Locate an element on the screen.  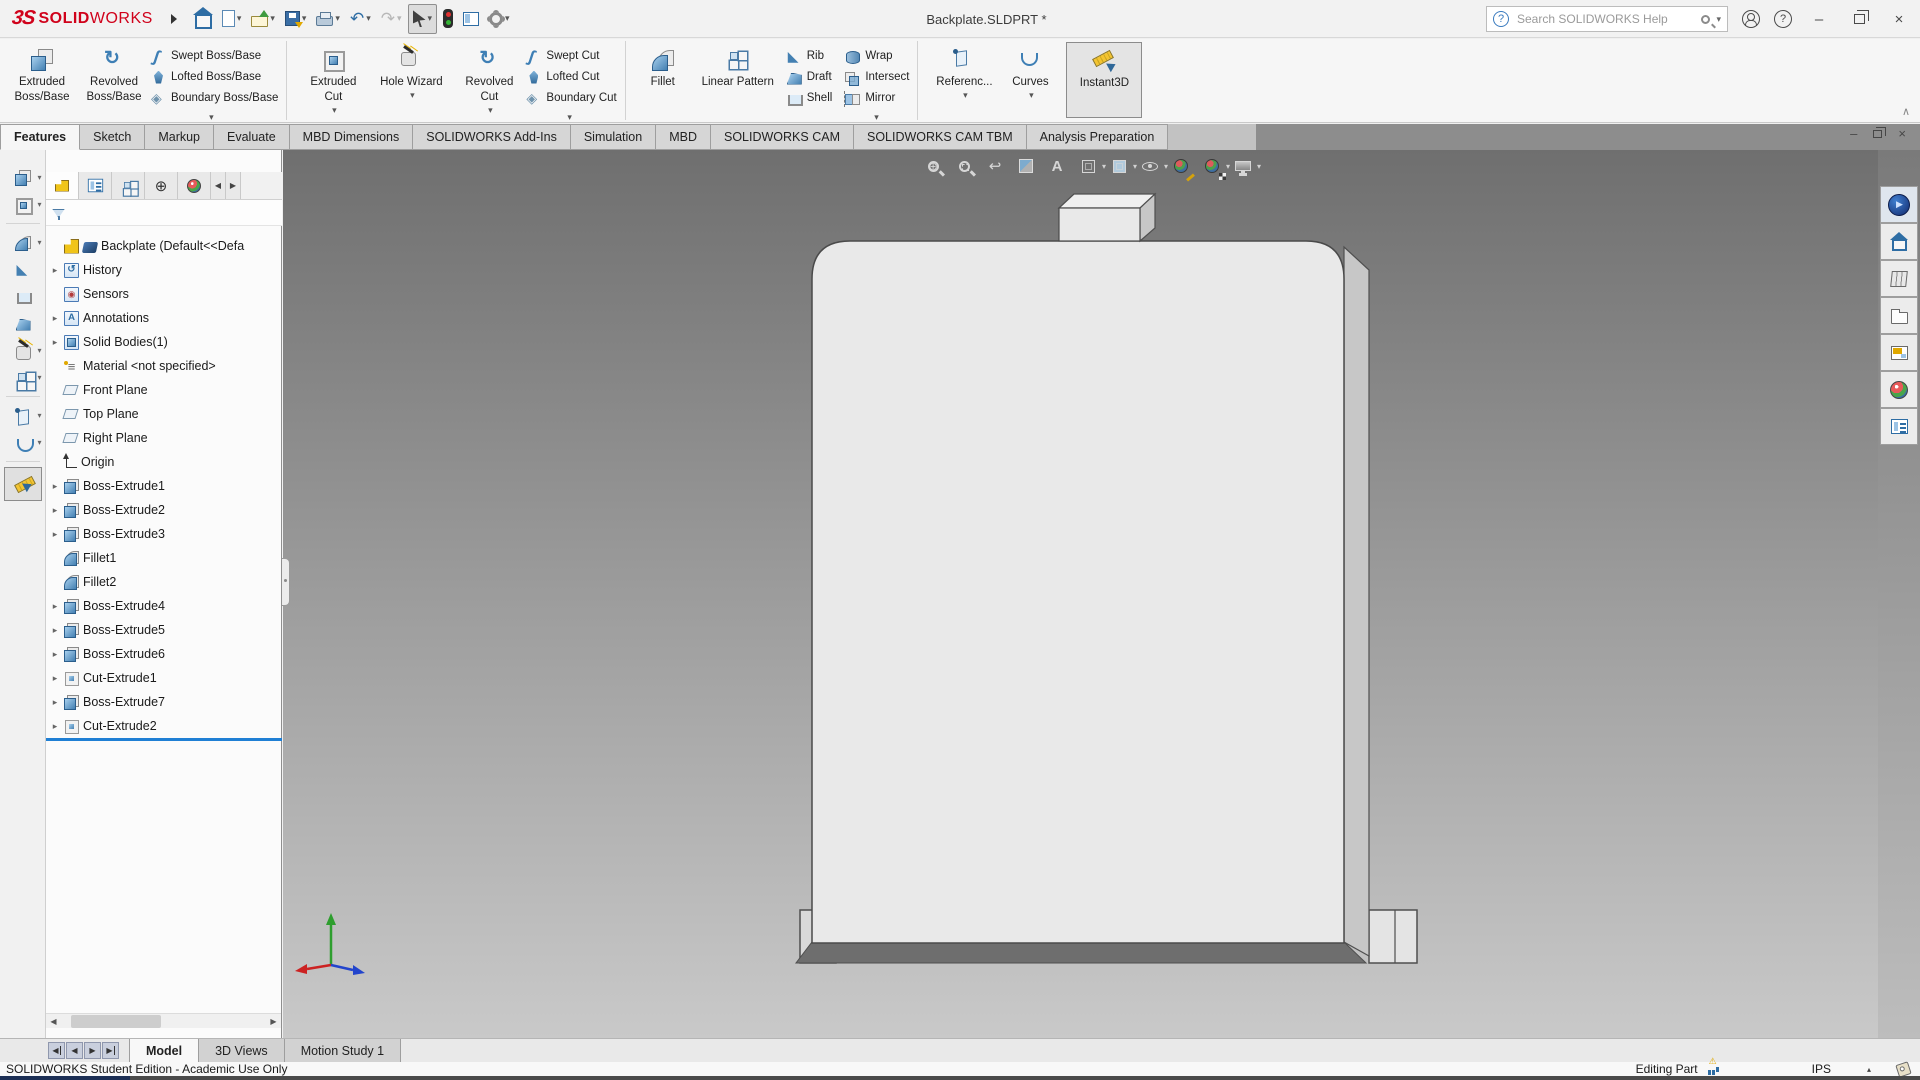
extruded-boss-base-button: Extruded Boss/Base is located at coordinates (42, 73).